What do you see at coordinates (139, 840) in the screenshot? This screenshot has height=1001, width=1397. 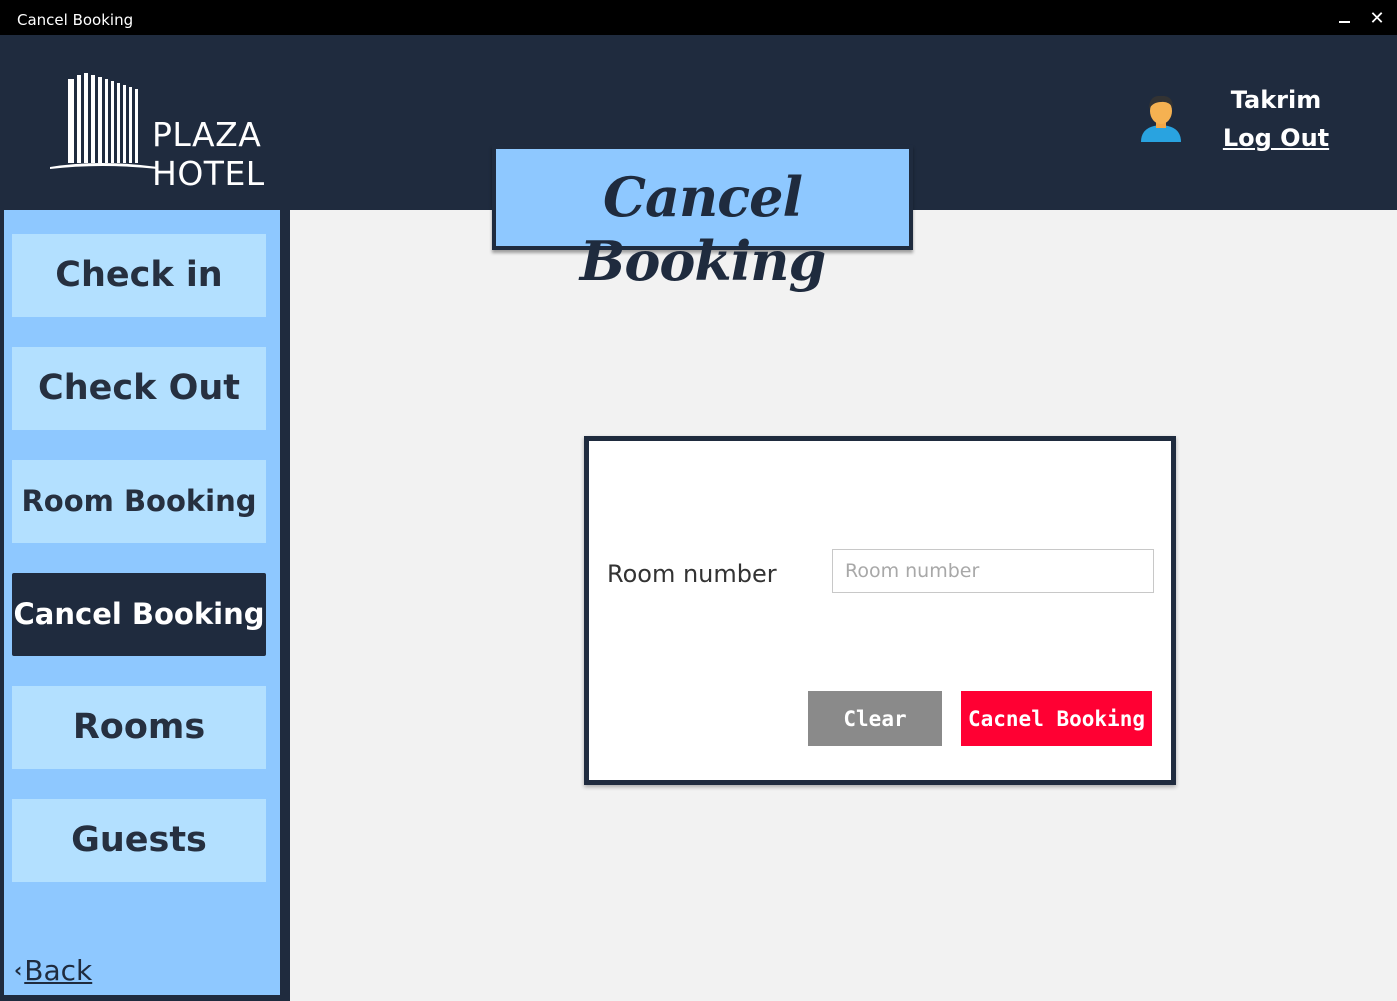 I see `sidebar-item-guests: Guests` at bounding box center [139, 840].